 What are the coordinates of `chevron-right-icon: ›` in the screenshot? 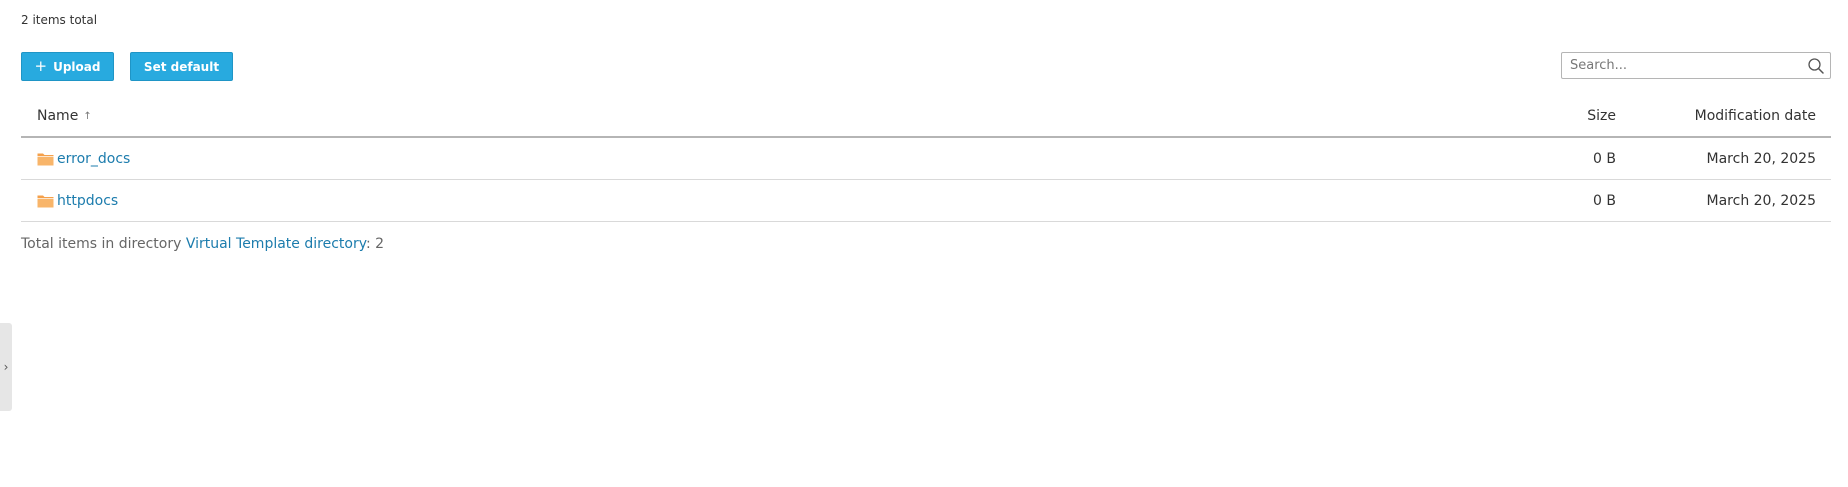 It's located at (6, 367).